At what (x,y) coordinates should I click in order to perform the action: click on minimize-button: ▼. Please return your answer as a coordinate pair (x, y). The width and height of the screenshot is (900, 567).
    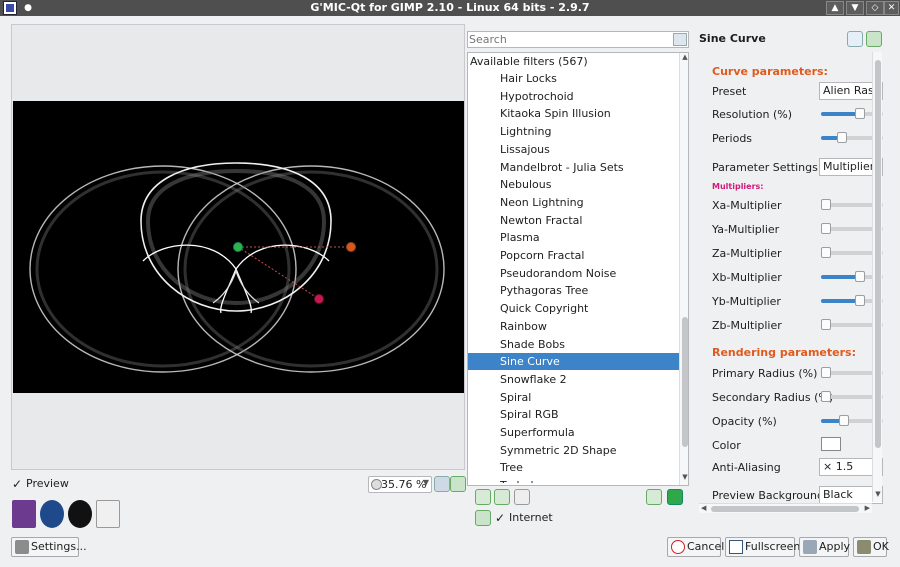
    Looking at the image, I should click on (855, 8).